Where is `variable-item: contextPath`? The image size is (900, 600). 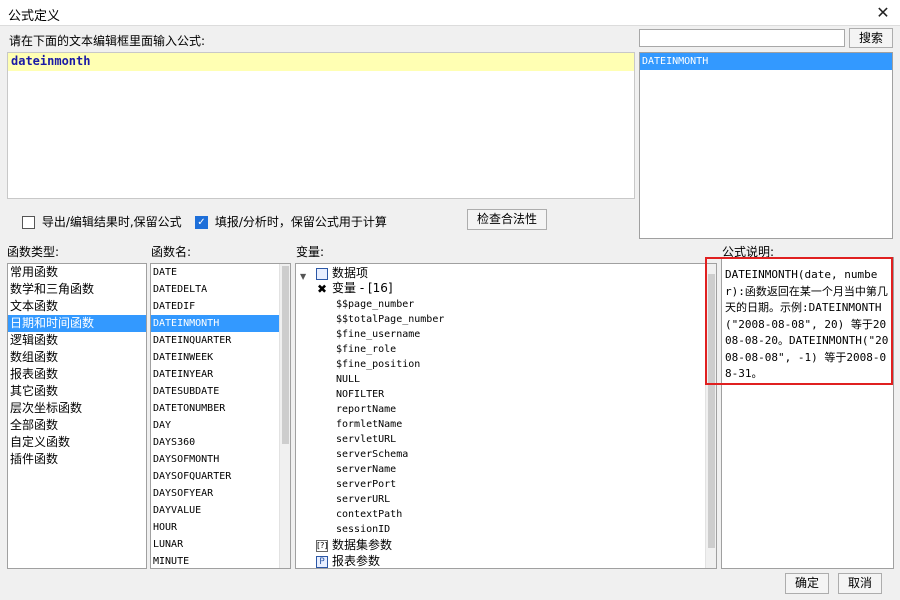 variable-item: contextPath is located at coordinates (521, 514).